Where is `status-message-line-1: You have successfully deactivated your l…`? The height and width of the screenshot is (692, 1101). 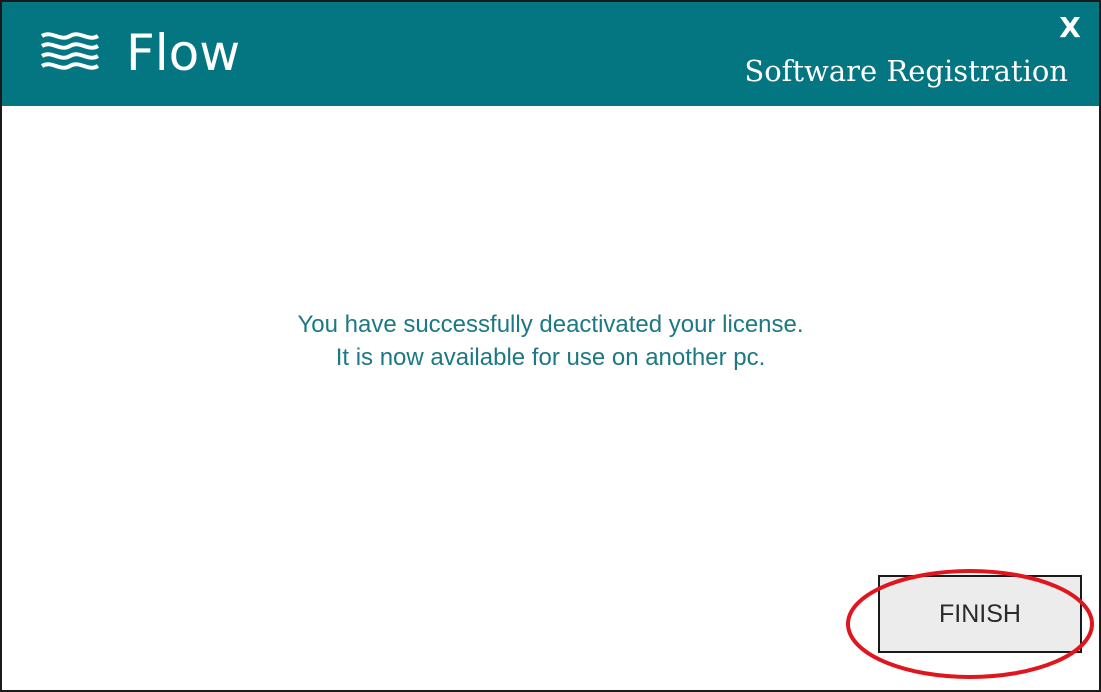
status-message-line-1: You have successfully deactivated your l… is located at coordinates (550, 324).